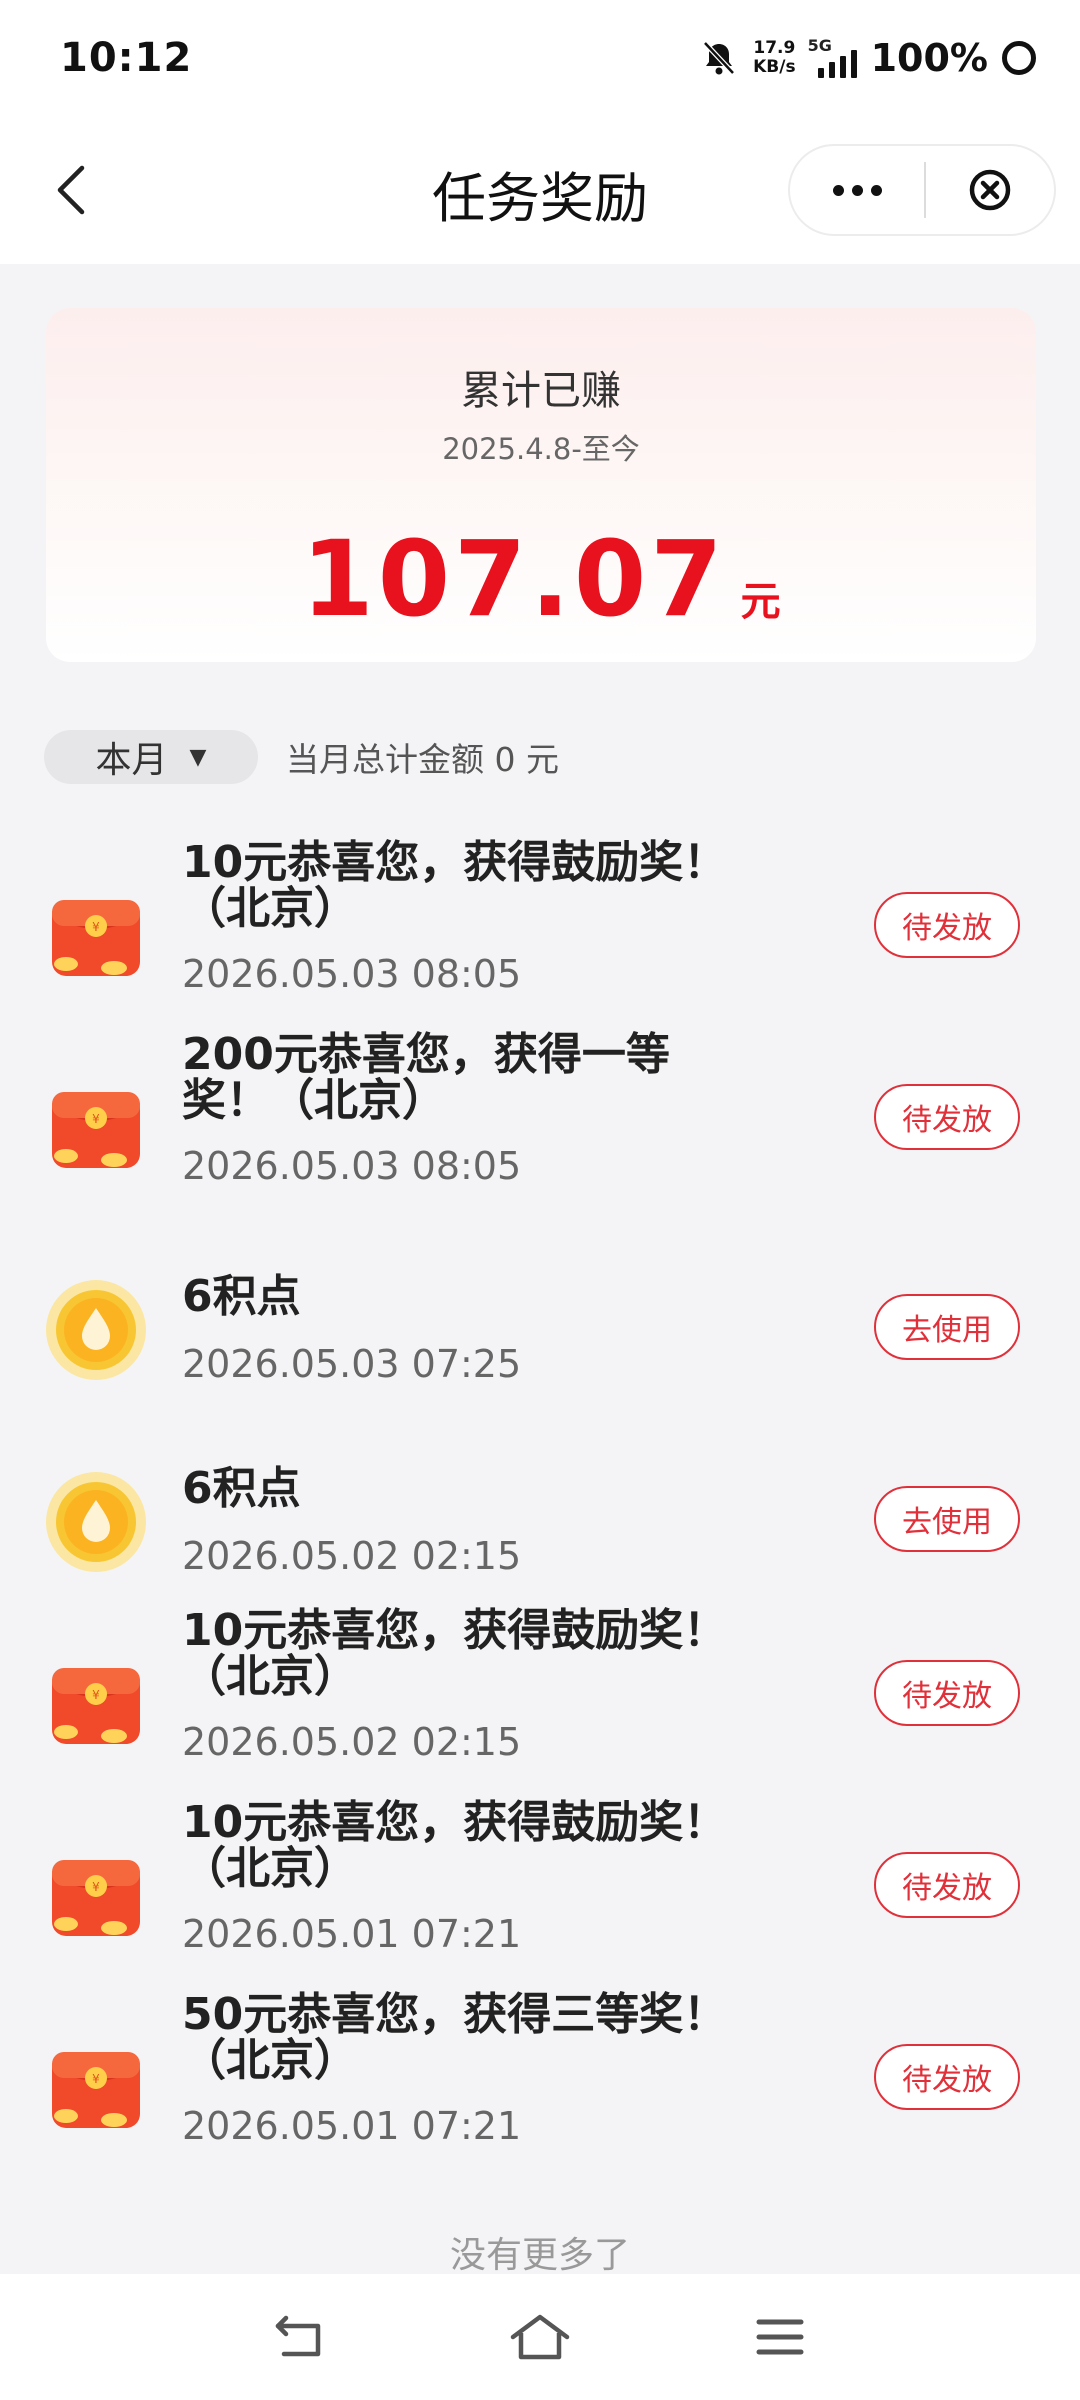 This screenshot has height=2400, width=1080. What do you see at coordinates (514, 579) in the screenshot?
I see `total-earned-amount: 107.07` at bounding box center [514, 579].